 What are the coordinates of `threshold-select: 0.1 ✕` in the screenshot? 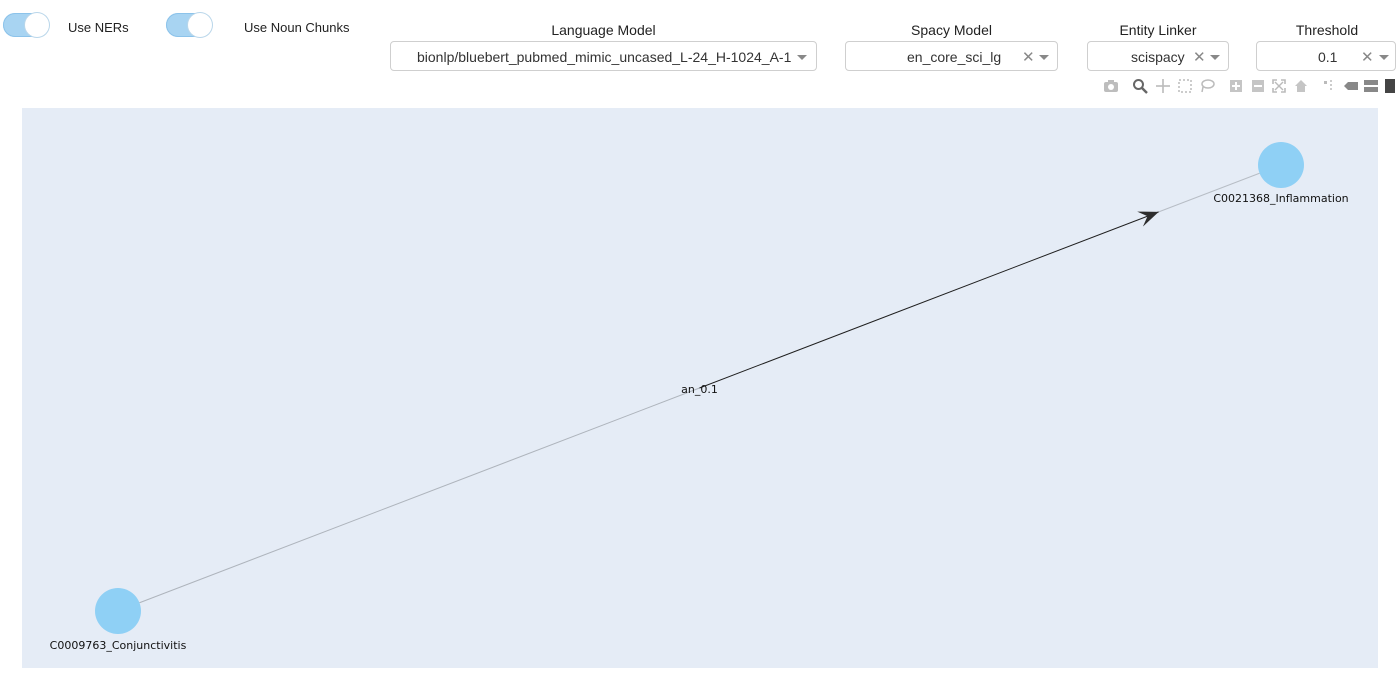 It's located at (1326, 56).